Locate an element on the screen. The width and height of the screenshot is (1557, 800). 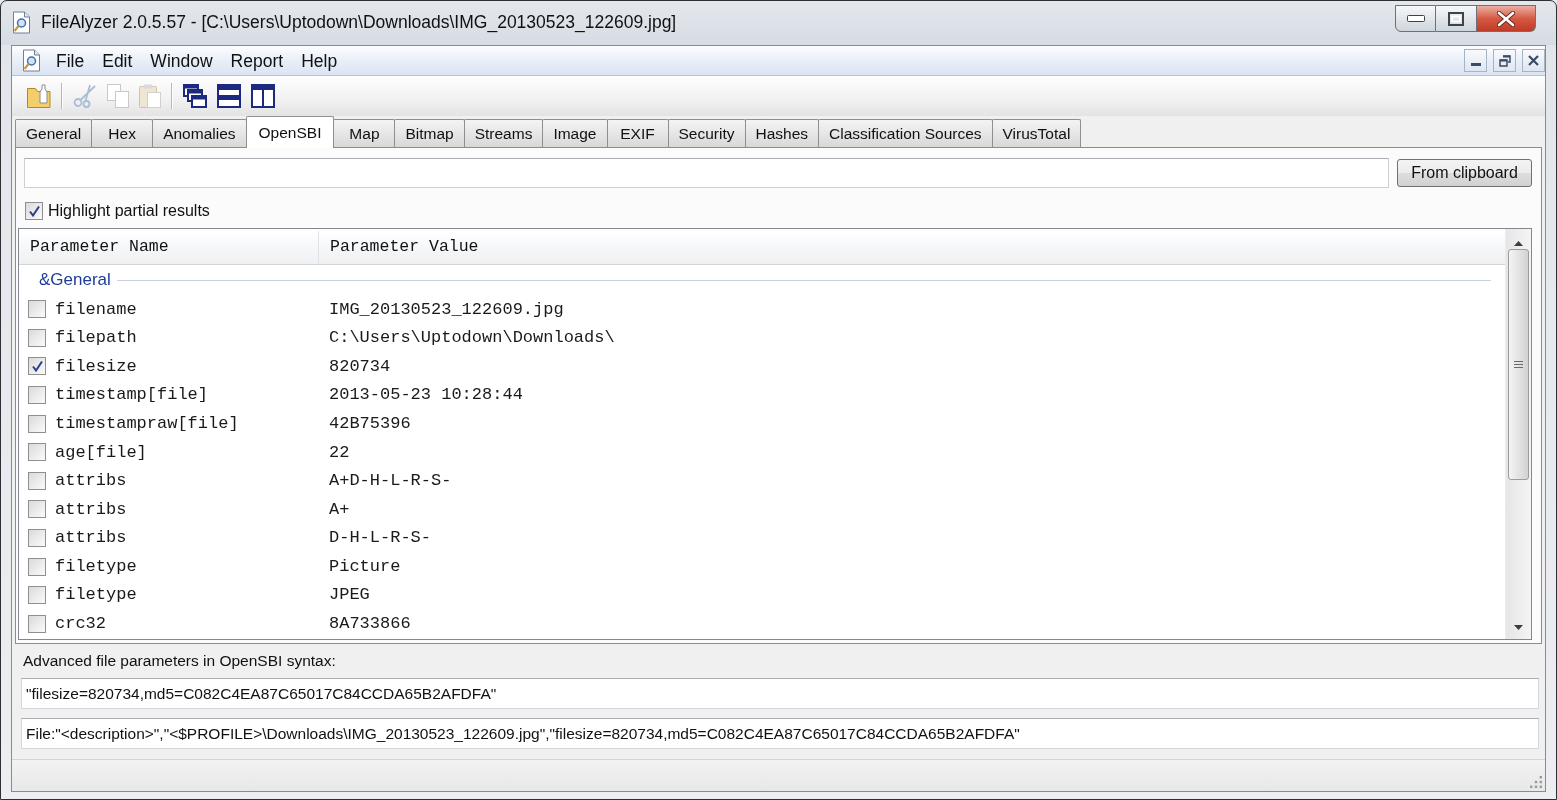
parameter-name: timestampraw[file] is located at coordinates (147, 423).